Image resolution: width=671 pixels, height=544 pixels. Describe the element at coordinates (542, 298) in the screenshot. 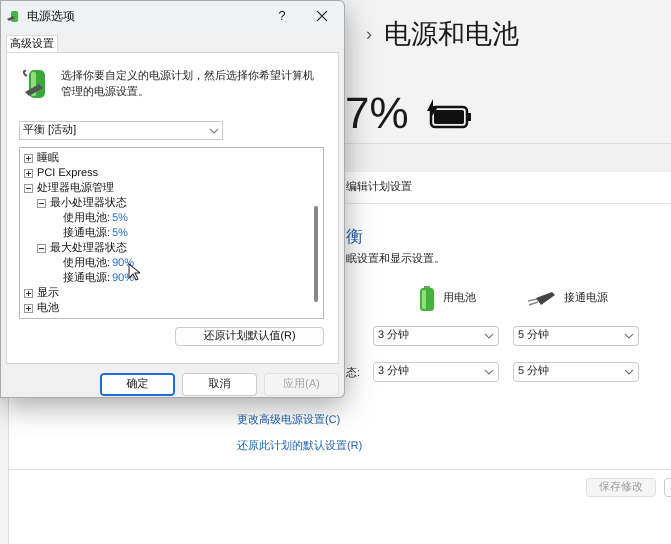

I see `plug-icon` at that location.